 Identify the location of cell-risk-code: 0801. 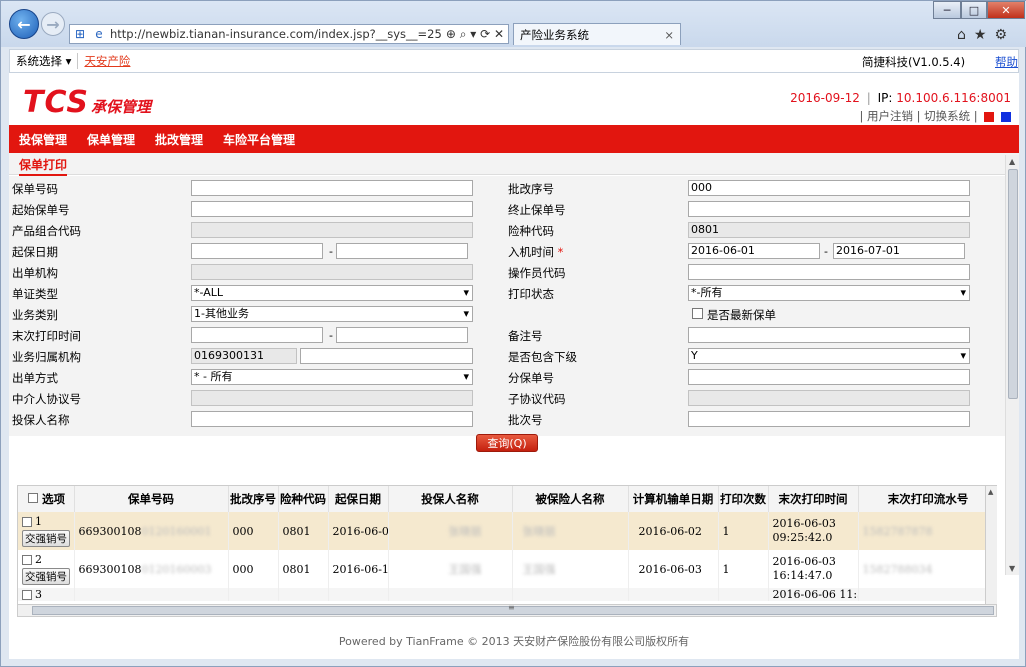
(303, 531).